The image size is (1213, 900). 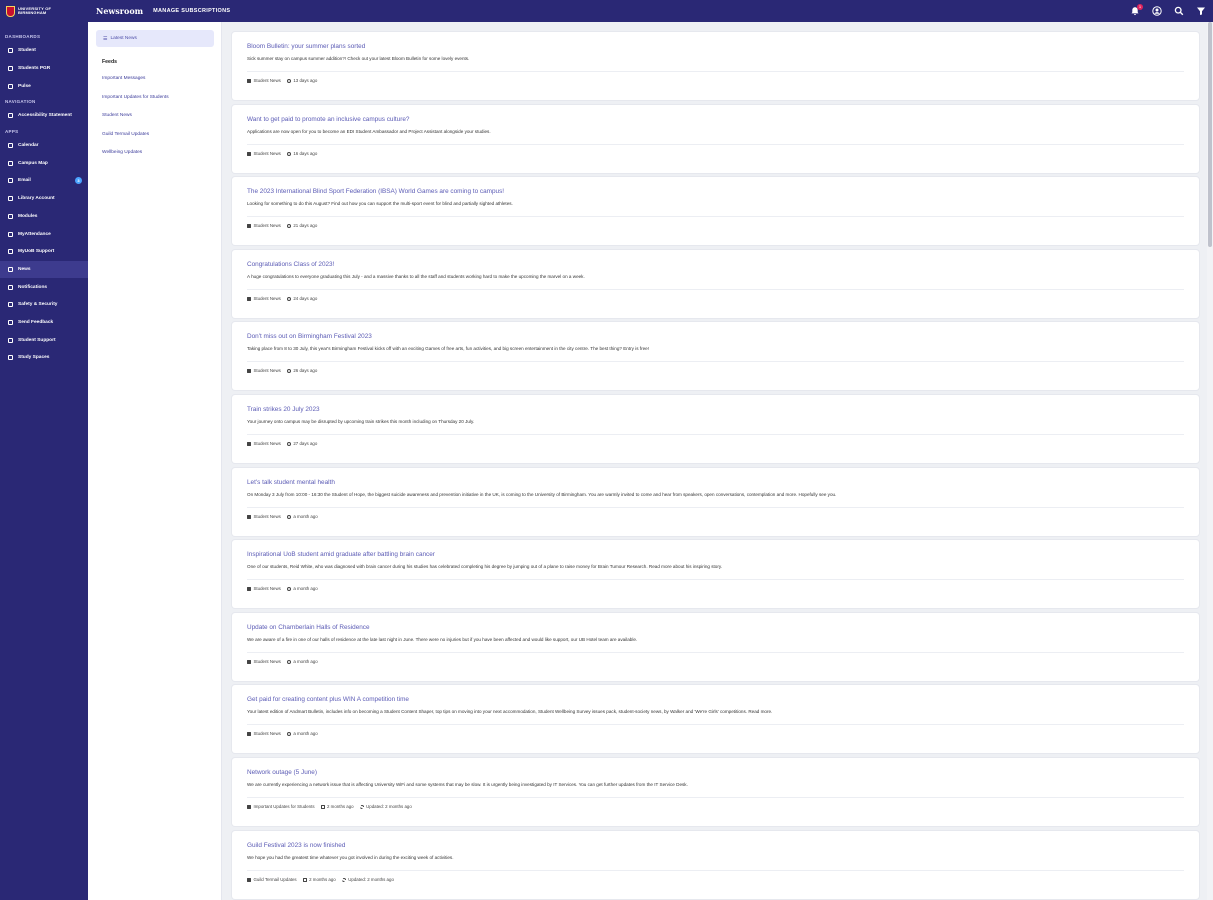 I want to click on sidebar-item-library-account: Library Account, so click(x=44, y=199).